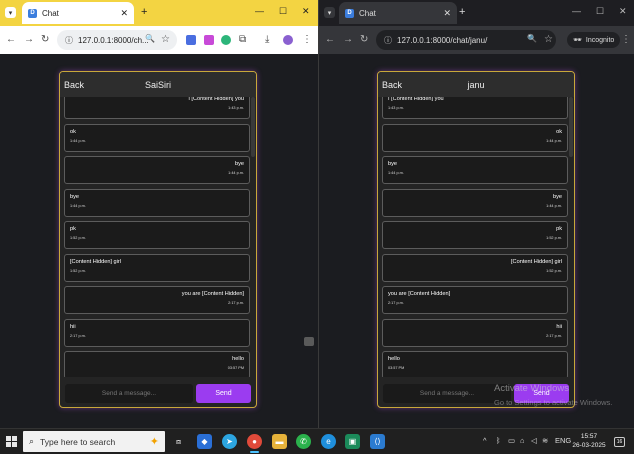 Image resolution: width=634 pixels, height=454 pixels. Describe the element at coordinates (545, 440) in the screenshot. I see `wifi-icon: ≋` at that location.